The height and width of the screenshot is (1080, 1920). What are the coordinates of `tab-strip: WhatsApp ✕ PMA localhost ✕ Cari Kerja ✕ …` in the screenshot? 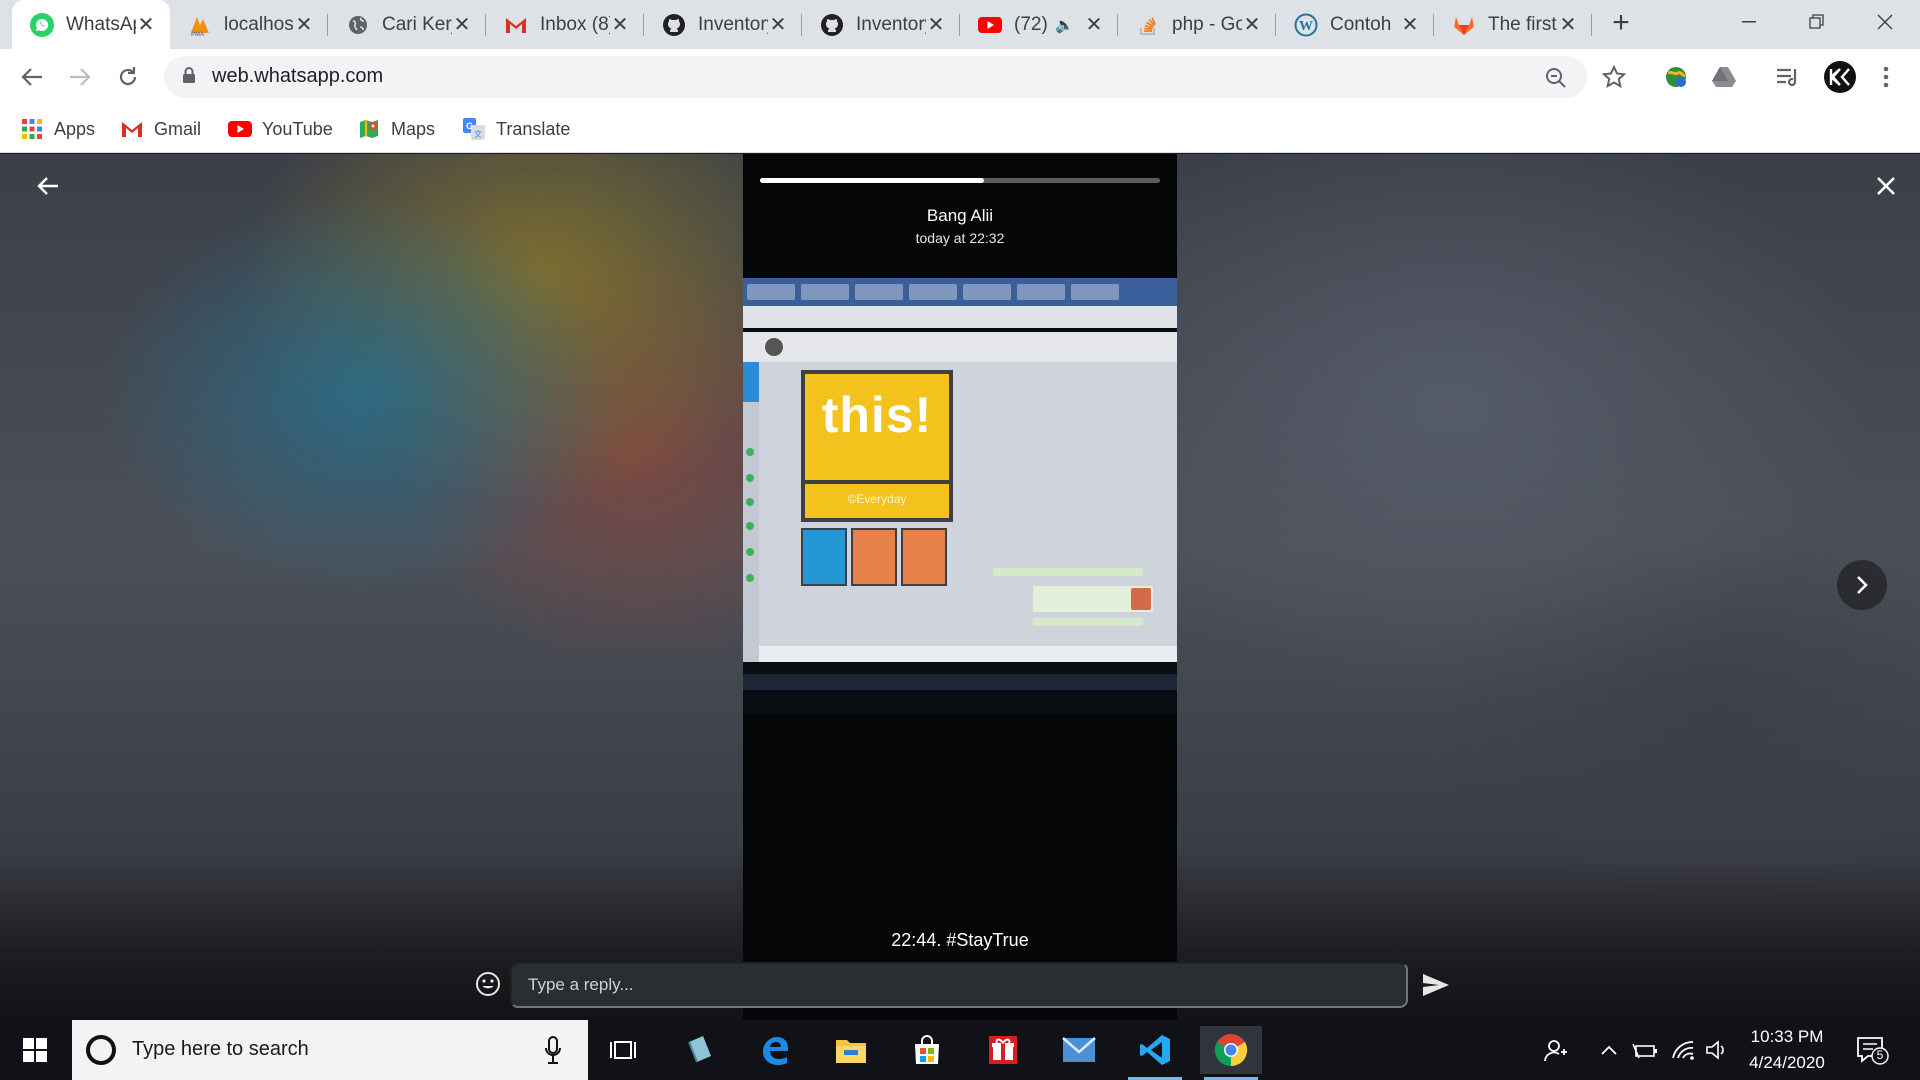 It's located at (960, 24).